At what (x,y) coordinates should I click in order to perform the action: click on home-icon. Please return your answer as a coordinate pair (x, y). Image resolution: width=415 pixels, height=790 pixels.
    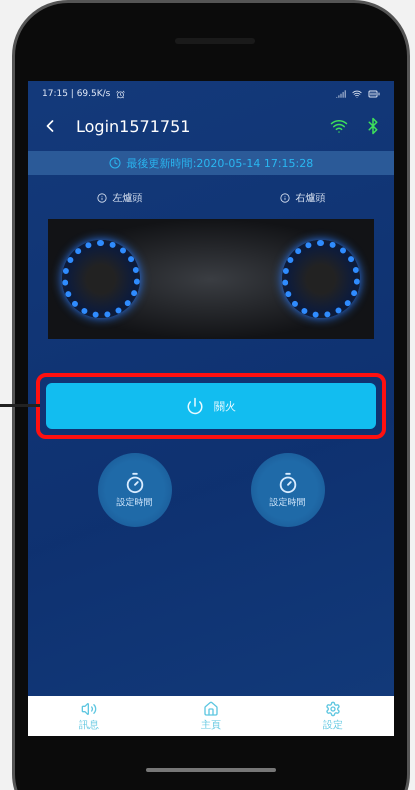
    Looking at the image, I should click on (211, 708).